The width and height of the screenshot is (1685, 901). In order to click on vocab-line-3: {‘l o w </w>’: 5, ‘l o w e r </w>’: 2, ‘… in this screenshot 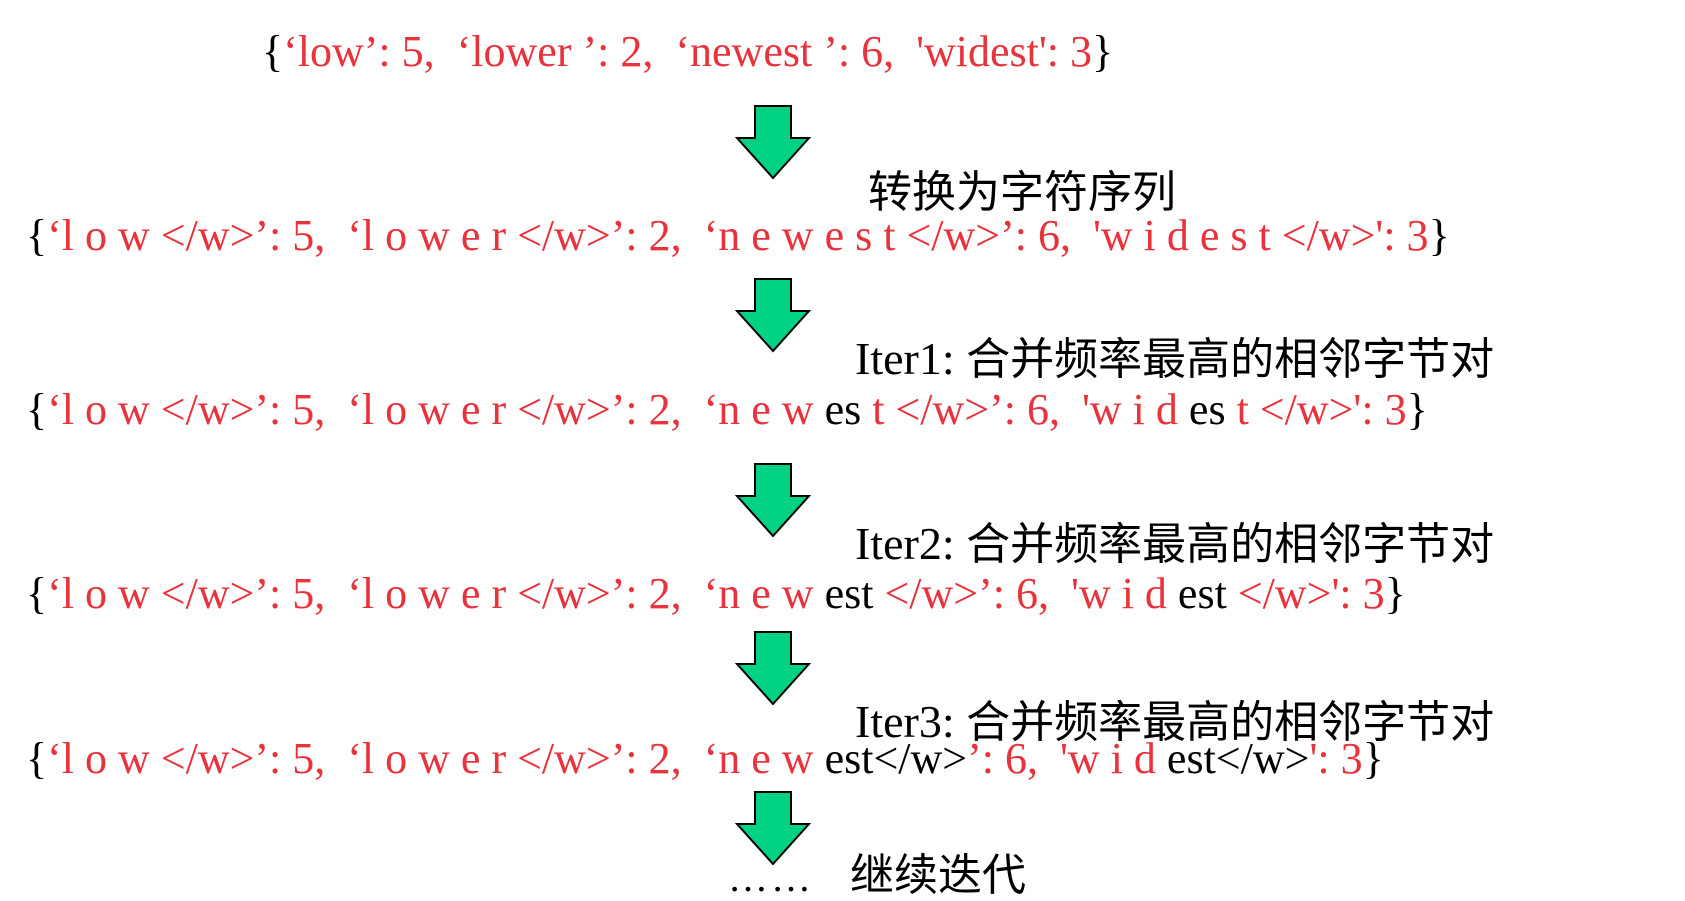, I will do `click(716, 594)`.